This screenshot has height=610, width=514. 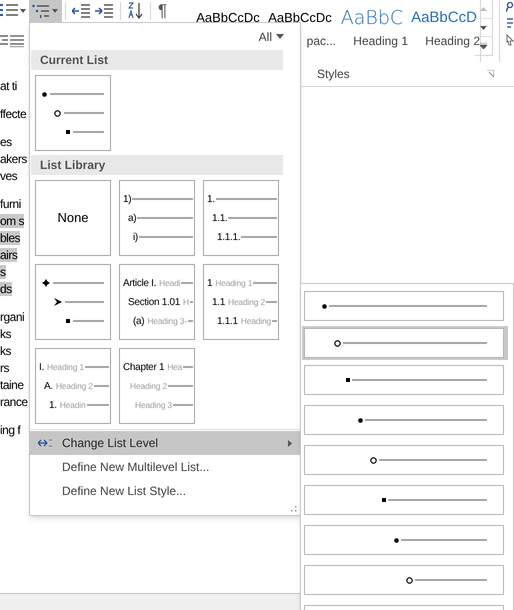 I want to click on document-text: furni, so click(x=10, y=204).